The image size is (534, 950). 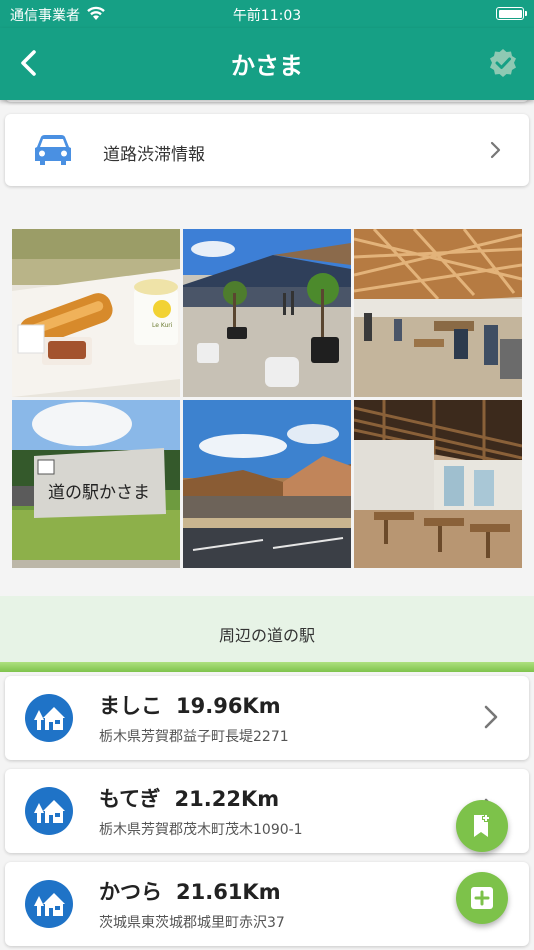 I want to click on station-name: ましこ 19.96Km, so click(x=190, y=706).